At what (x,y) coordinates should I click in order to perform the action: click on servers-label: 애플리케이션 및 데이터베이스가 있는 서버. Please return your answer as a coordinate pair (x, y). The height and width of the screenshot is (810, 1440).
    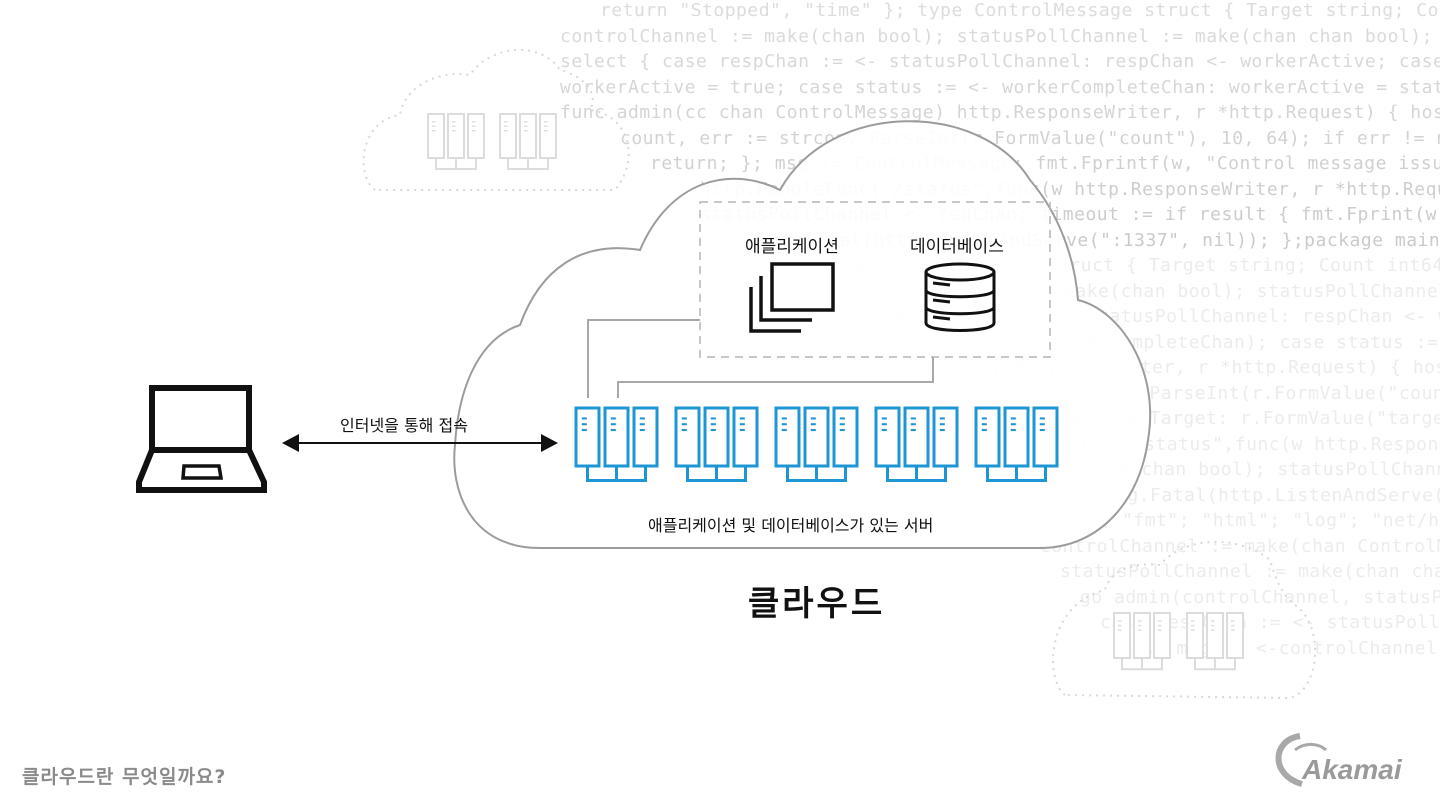
    Looking at the image, I should click on (791, 525).